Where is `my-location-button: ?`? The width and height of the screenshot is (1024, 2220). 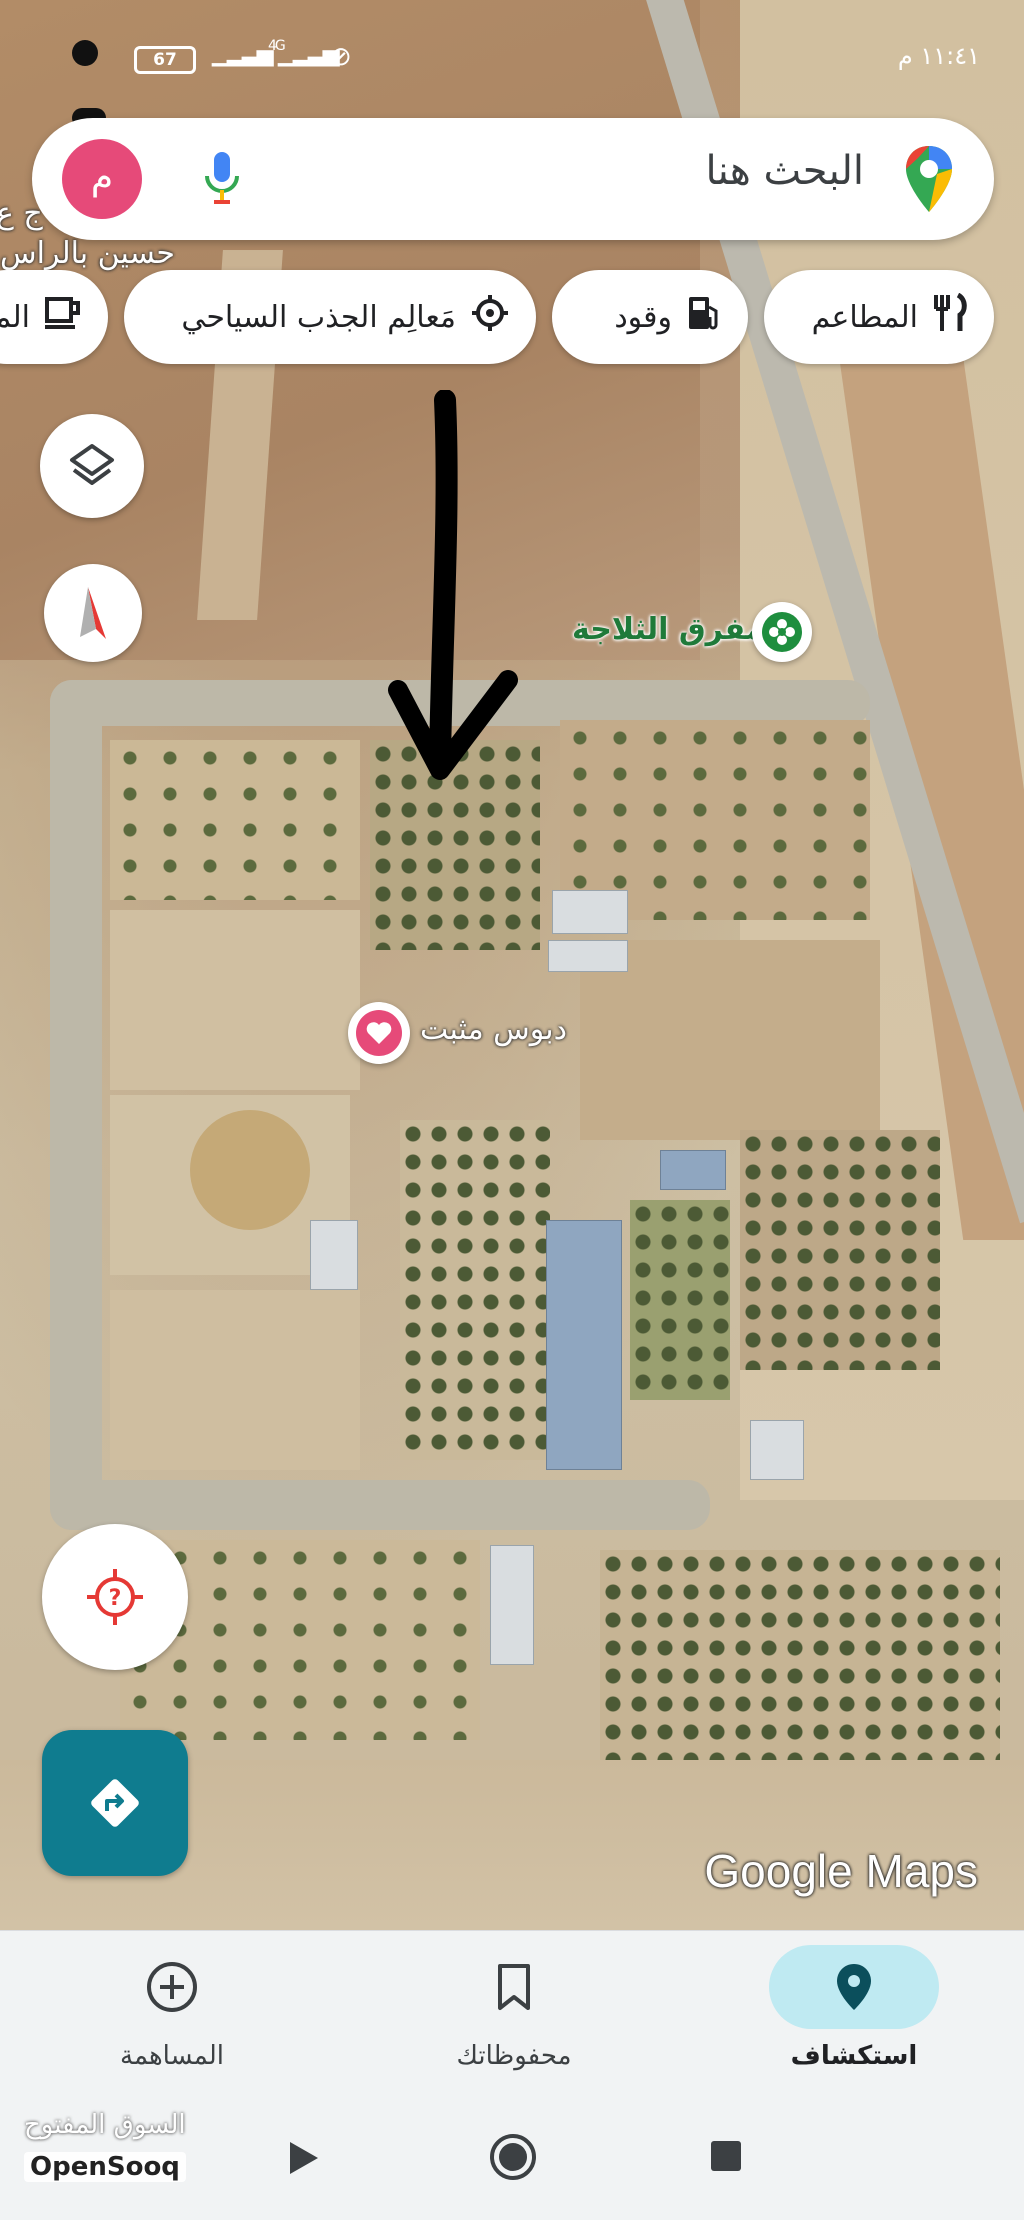 my-location-button: ? is located at coordinates (115, 1597).